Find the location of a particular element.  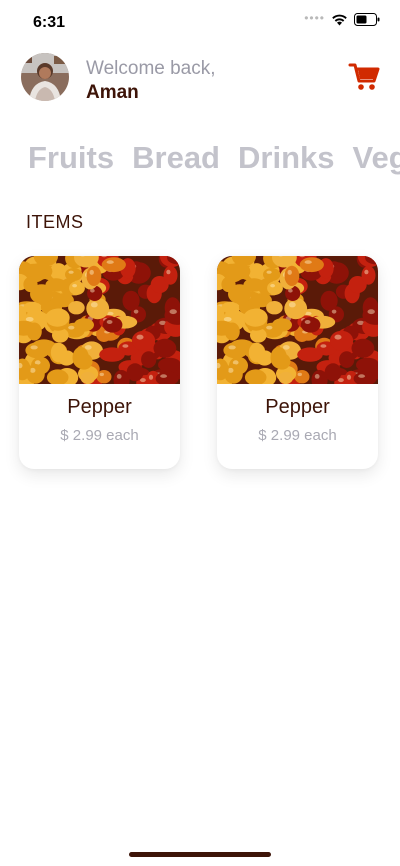

status-time: 6:31 is located at coordinates (49, 22).